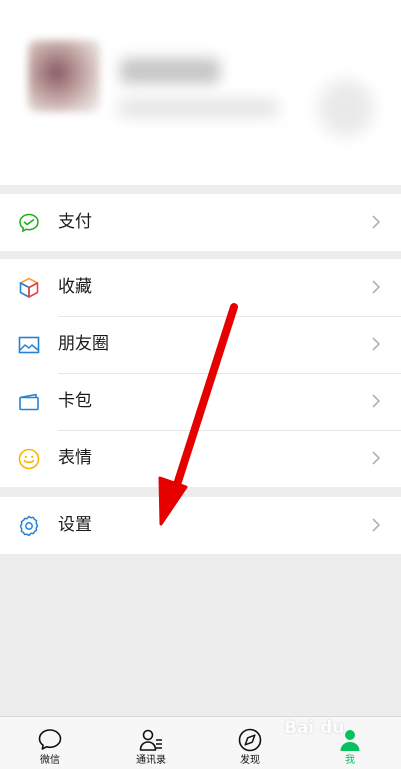  What do you see at coordinates (170, 71) in the screenshot?
I see `nickname-blurred` at bounding box center [170, 71].